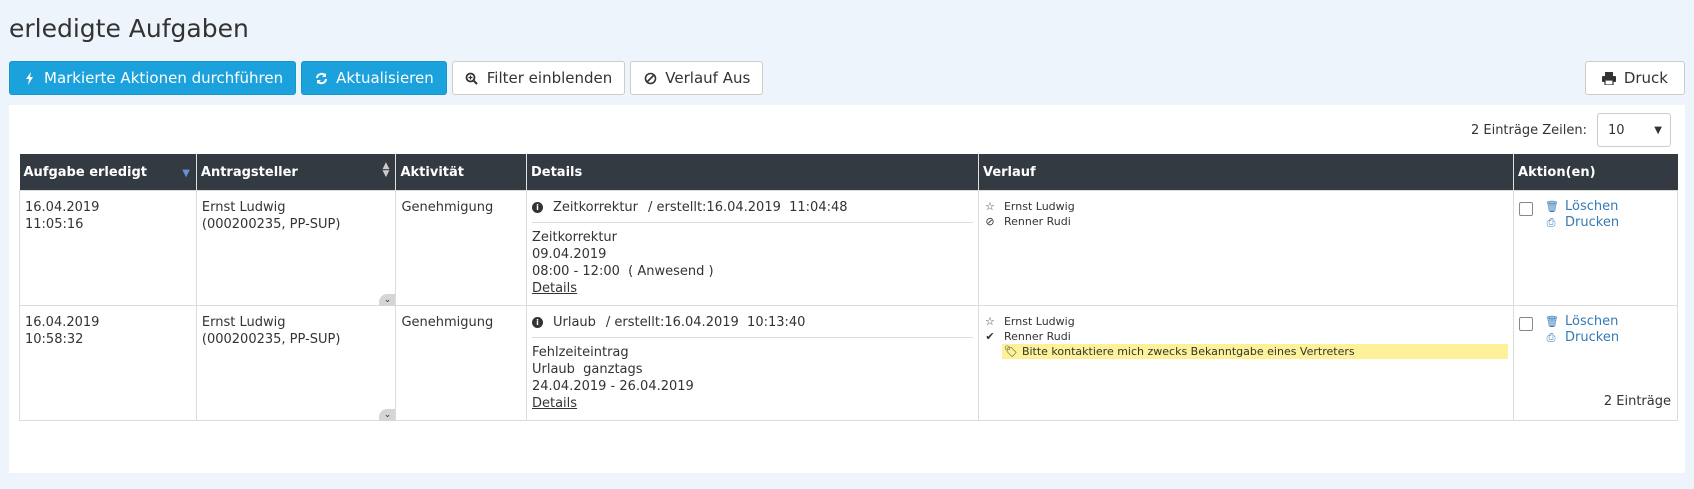 This screenshot has width=1694, height=489. Describe the element at coordinates (164, 78) in the screenshot. I see `execute-actions-label: Markierte Aktionen durchführen` at that location.